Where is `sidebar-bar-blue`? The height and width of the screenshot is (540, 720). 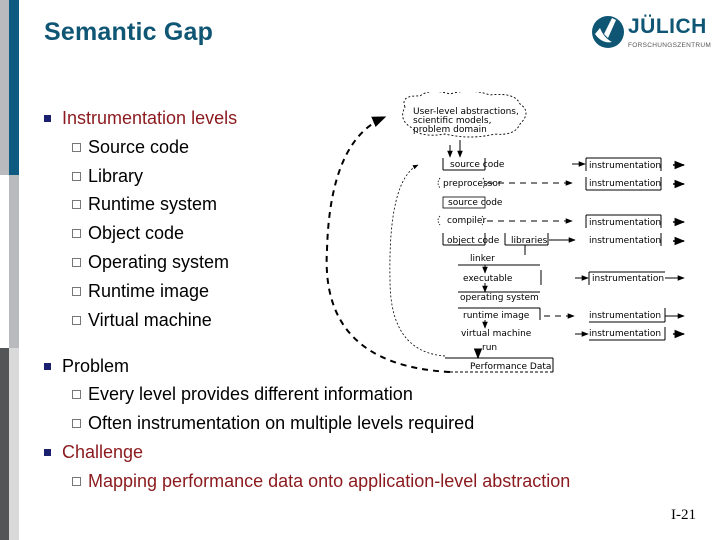
sidebar-bar-blue is located at coordinates (14, 87).